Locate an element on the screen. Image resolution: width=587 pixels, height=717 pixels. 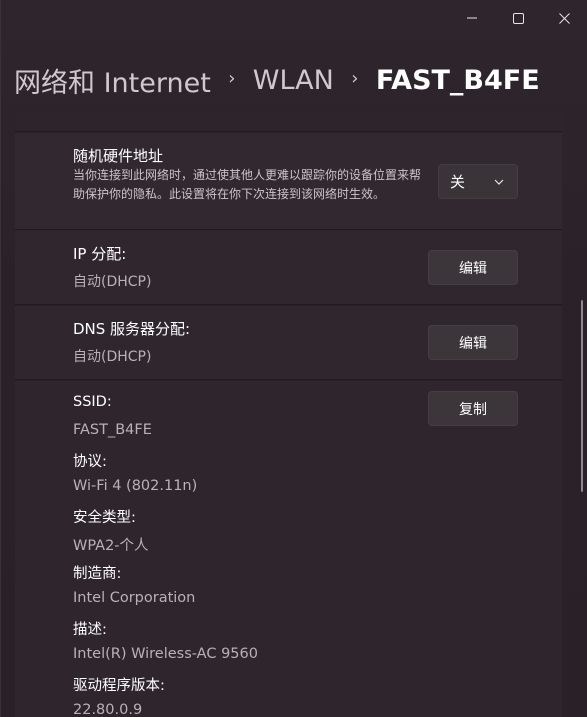
property-label-driver-version: 驱动程序版本: is located at coordinates (119, 686).